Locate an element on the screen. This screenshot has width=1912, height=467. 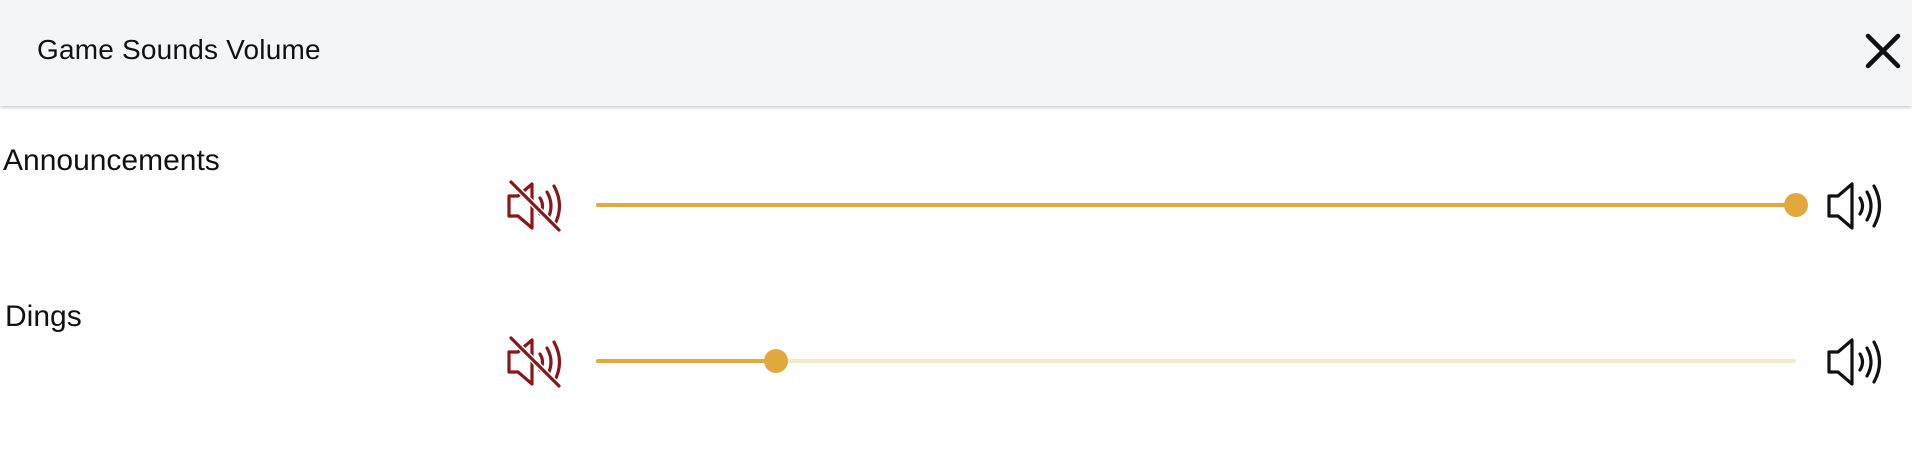
mute-announcements-button is located at coordinates (536, 206).